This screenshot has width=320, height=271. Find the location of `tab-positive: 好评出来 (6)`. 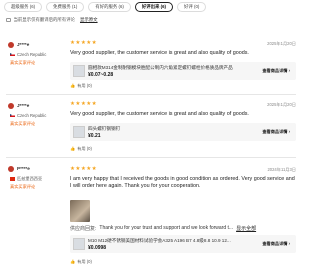

tab-positive: 好评出来 (6) is located at coordinates (154, 7).